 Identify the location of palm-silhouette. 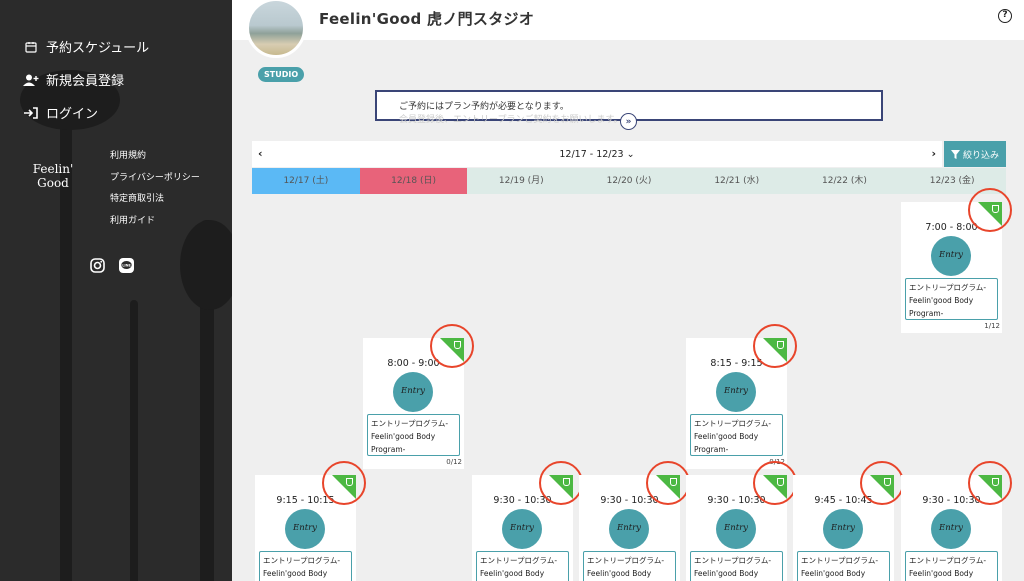
(134, 440).